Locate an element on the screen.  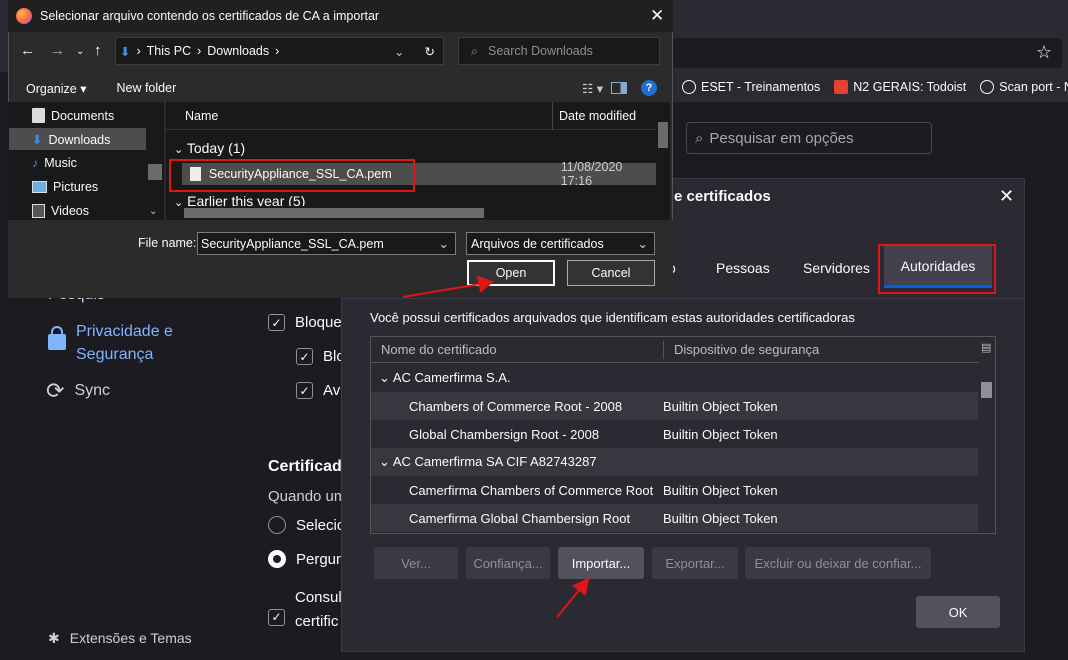
arrow-to-import is located at coordinates (568, 603).